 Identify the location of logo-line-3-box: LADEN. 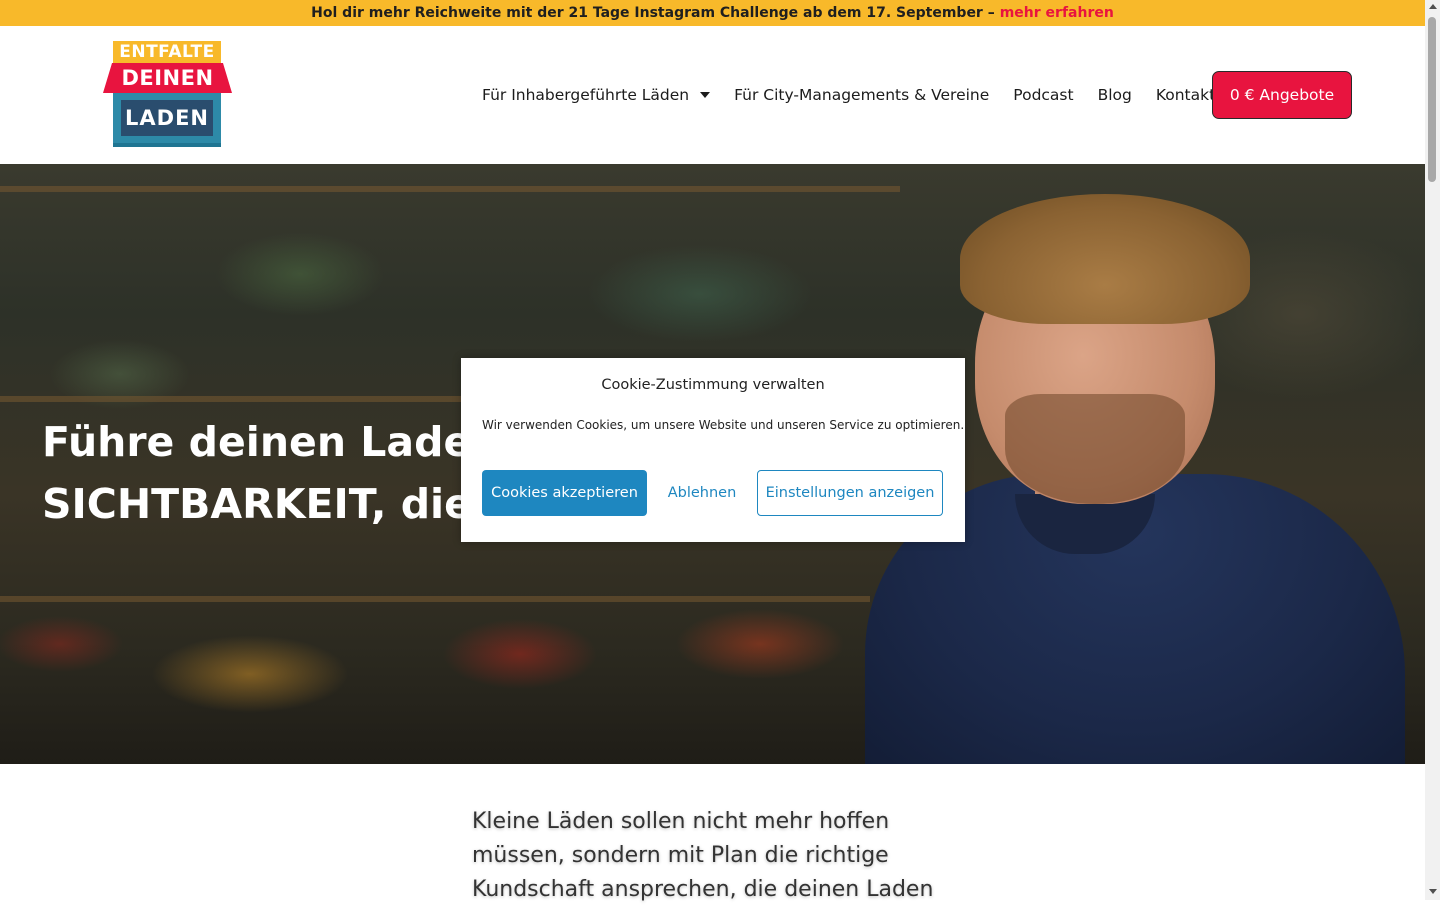
(167, 120).